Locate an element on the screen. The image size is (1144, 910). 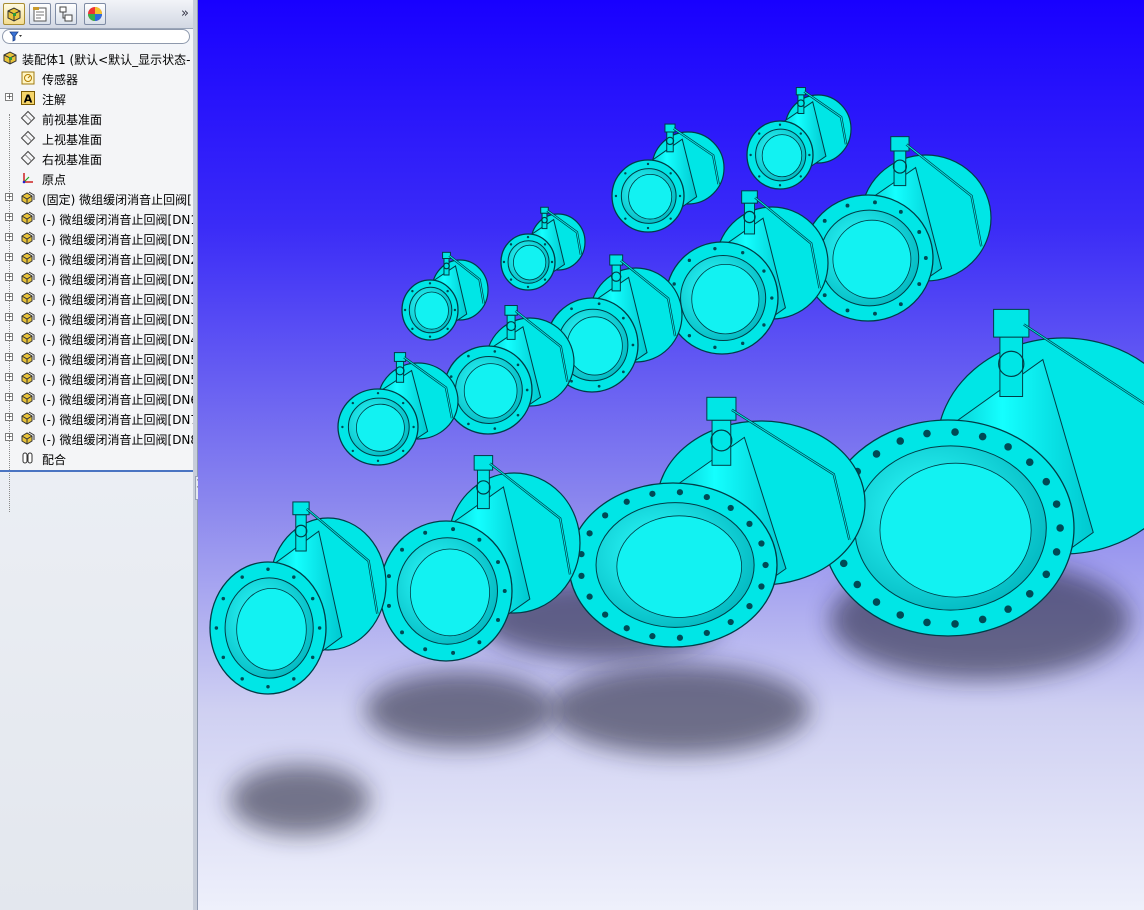
displaymanager-tab-icon is located at coordinates (95, 14).